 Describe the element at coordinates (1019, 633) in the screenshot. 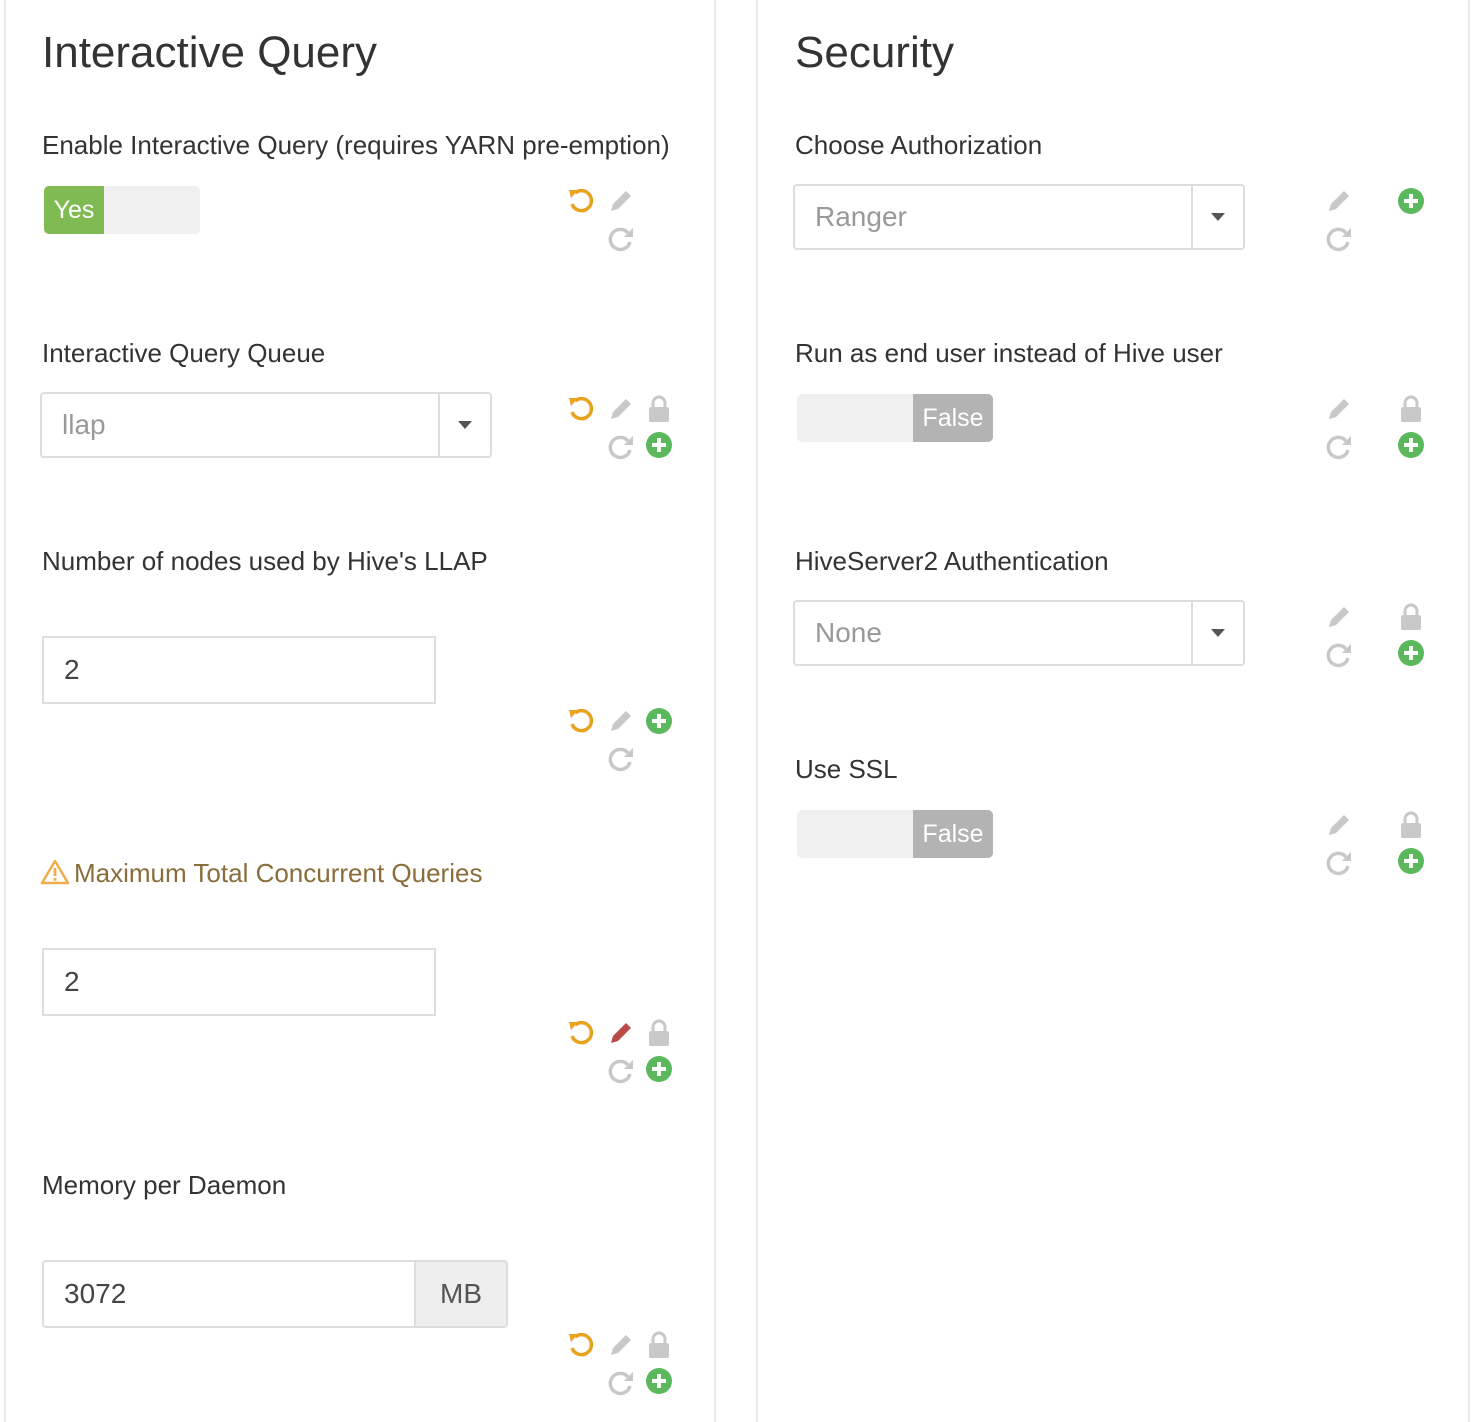

I see `hs2-auth-select: None` at that location.